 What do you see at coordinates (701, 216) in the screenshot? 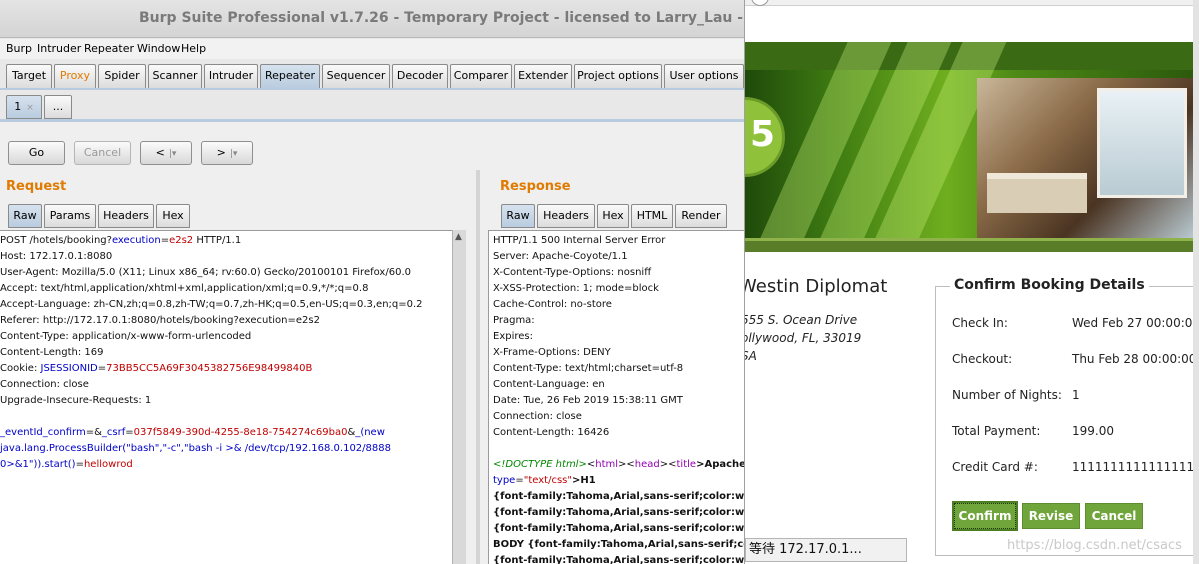
I see `response-tab-render: Render` at bounding box center [701, 216].